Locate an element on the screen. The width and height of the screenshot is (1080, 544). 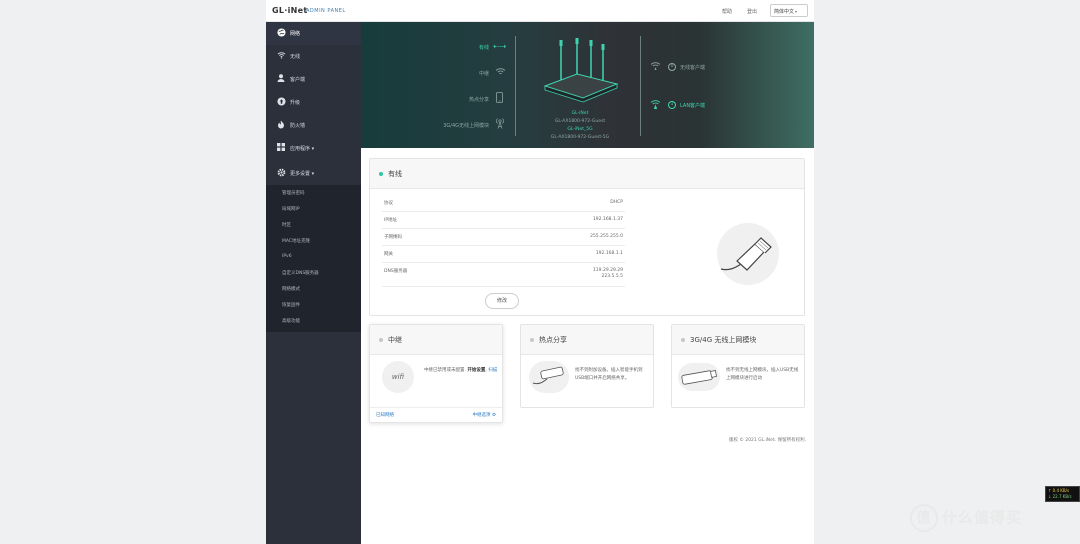
card-header: 3G/4G 无线上网模块 is located at coordinates (738, 340).